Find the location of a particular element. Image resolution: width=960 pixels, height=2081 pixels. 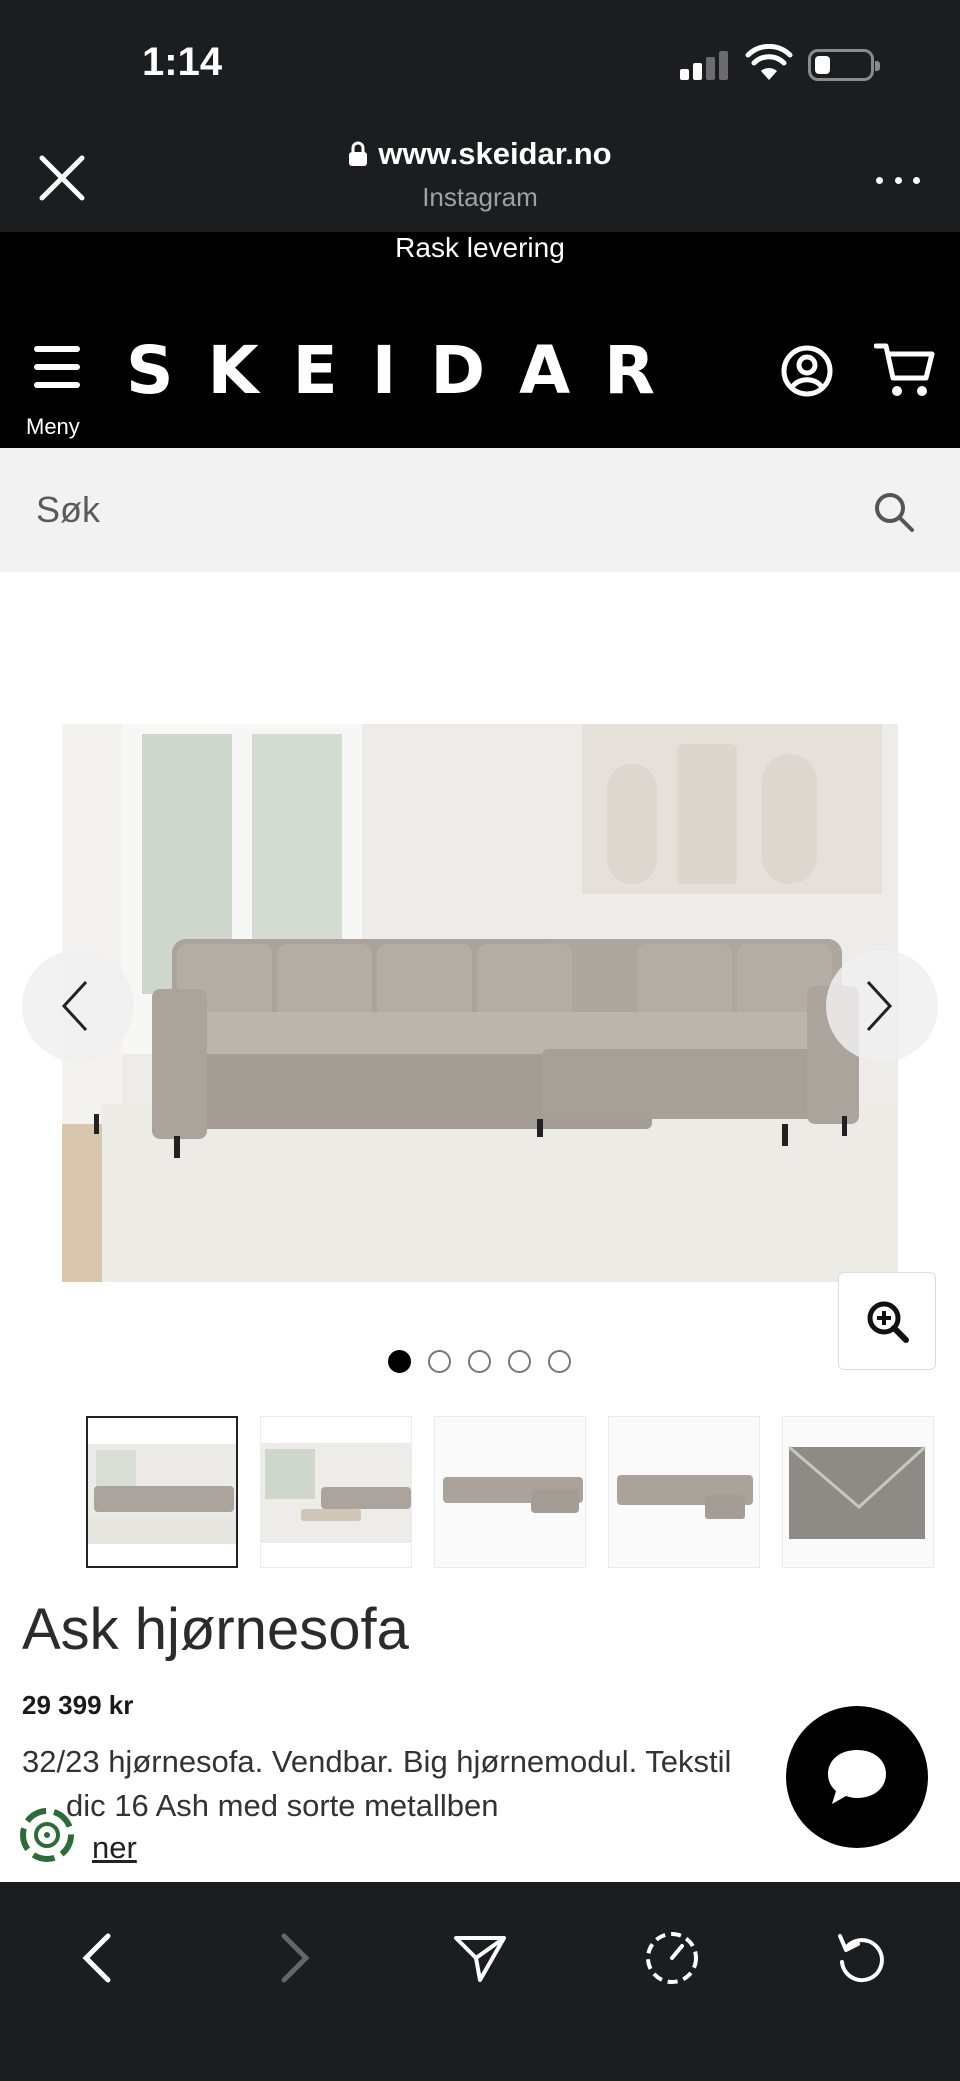

url-text: www.skeidar.no is located at coordinates (495, 153).